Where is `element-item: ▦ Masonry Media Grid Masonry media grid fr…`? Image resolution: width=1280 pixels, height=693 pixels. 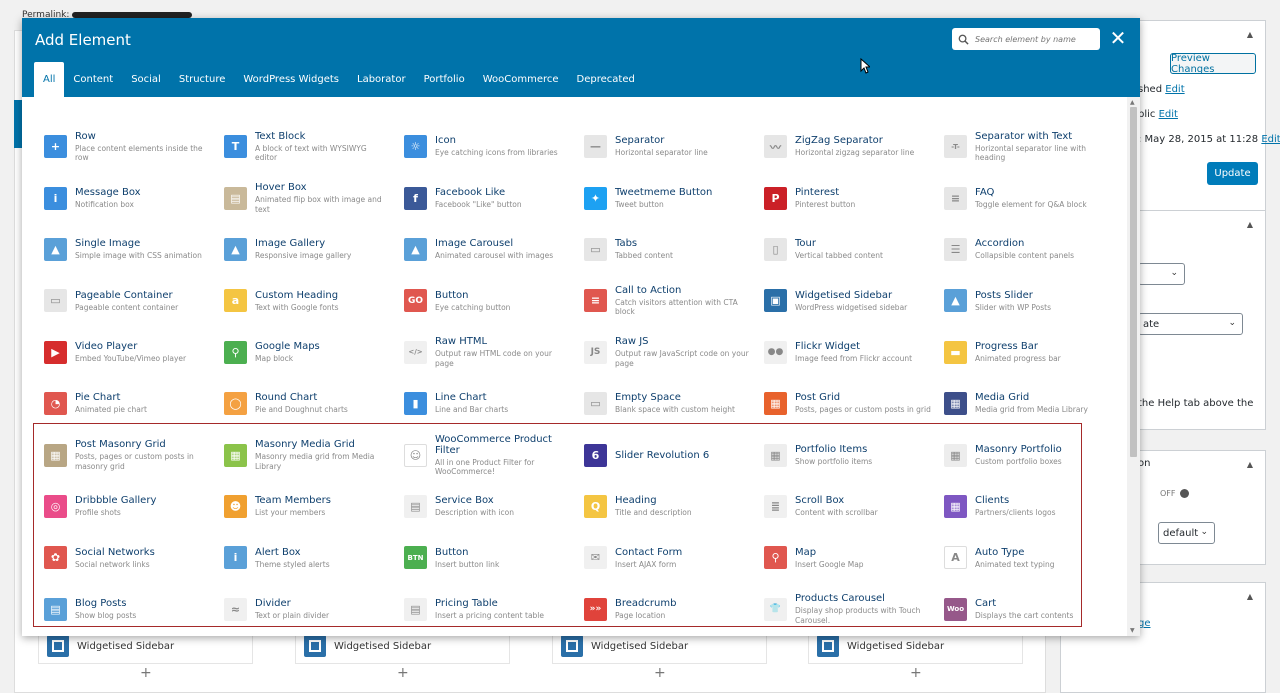 element-item: ▦ Masonry Media Grid Masonry media grid fr… is located at coordinates (305, 454).